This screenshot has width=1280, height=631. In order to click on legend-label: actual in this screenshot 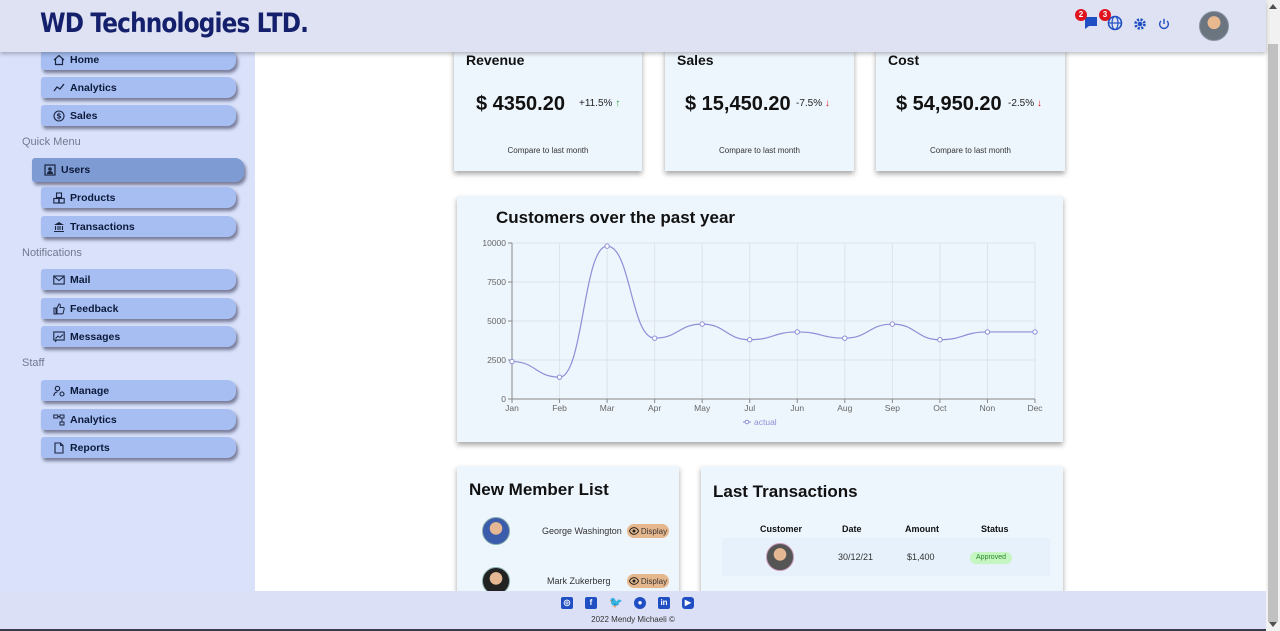, I will do `click(765, 422)`.